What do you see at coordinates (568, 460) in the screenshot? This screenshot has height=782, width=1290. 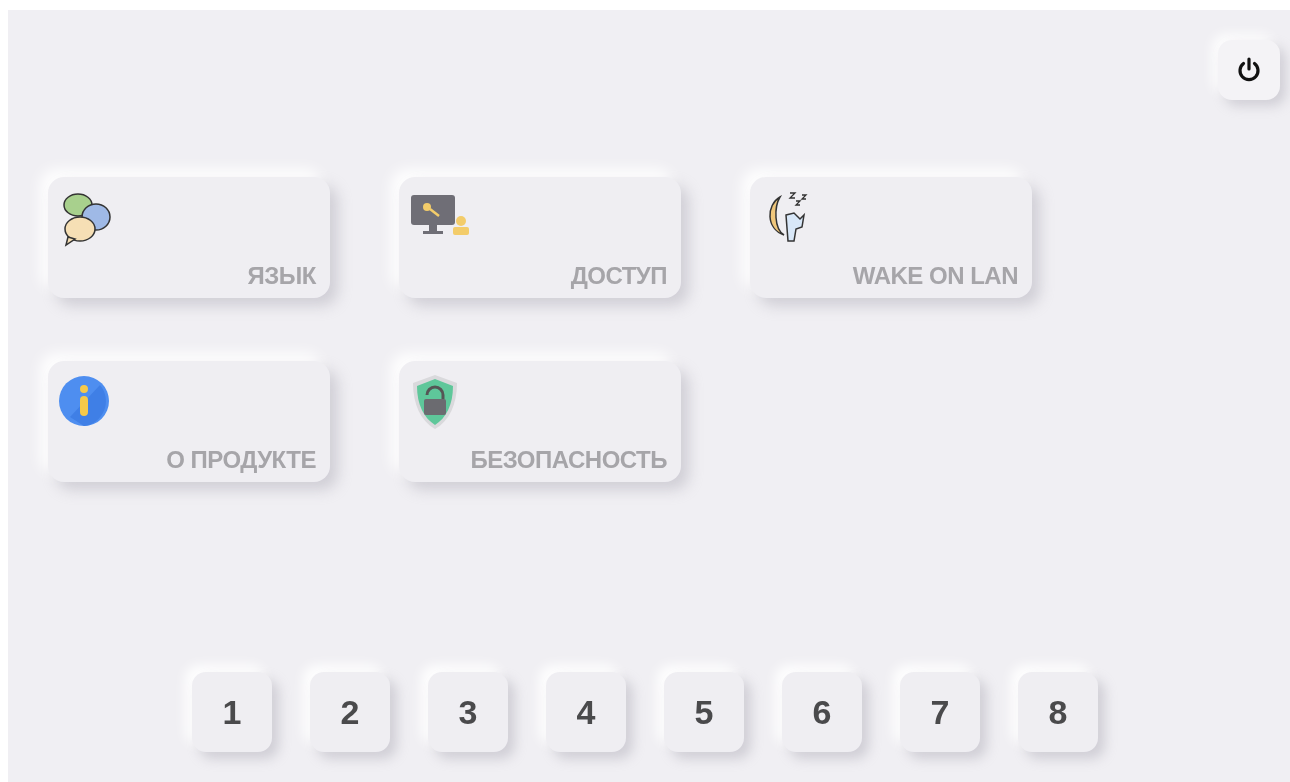 I see `tile-label: БЕЗОПАСНОСТЬ` at bounding box center [568, 460].